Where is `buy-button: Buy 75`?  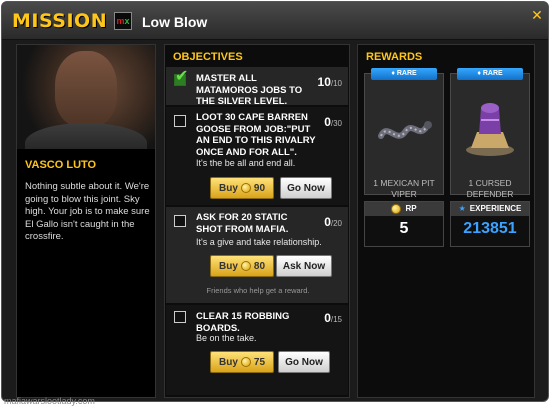 buy-button: Buy 75 is located at coordinates (242, 362).